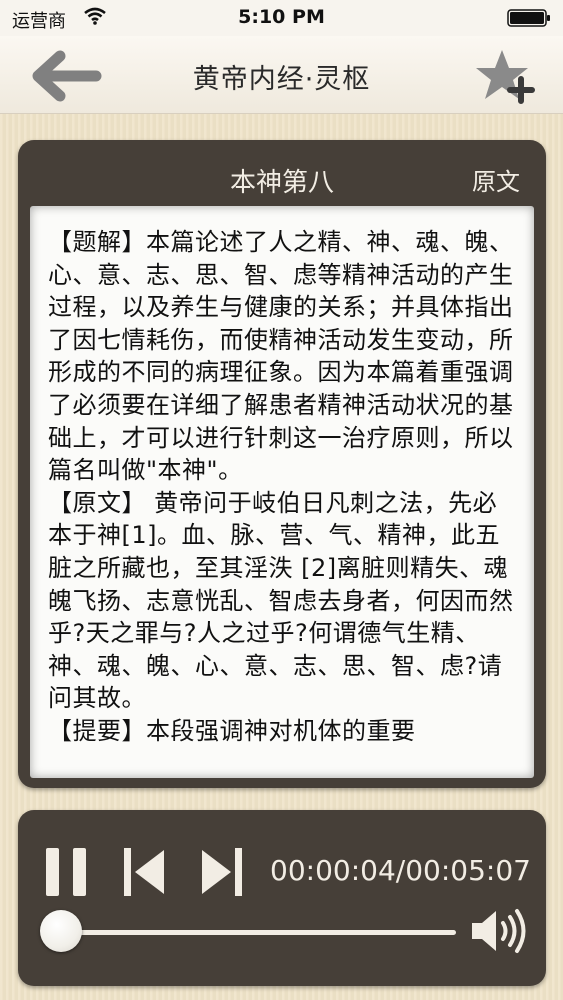 This screenshot has height=1000, width=563. Describe the element at coordinates (528, 18) in the screenshot. I see `battery-icon` at that location.